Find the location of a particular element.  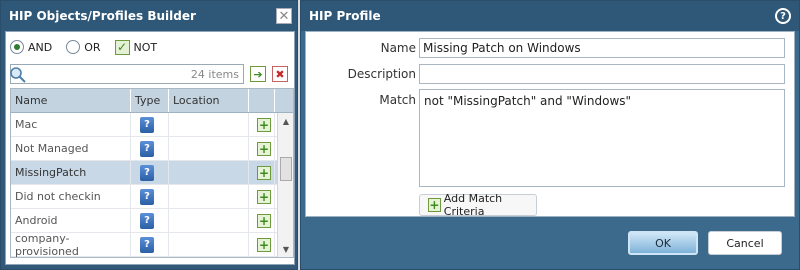

name-label: Name is located at coordinates (398, 48).